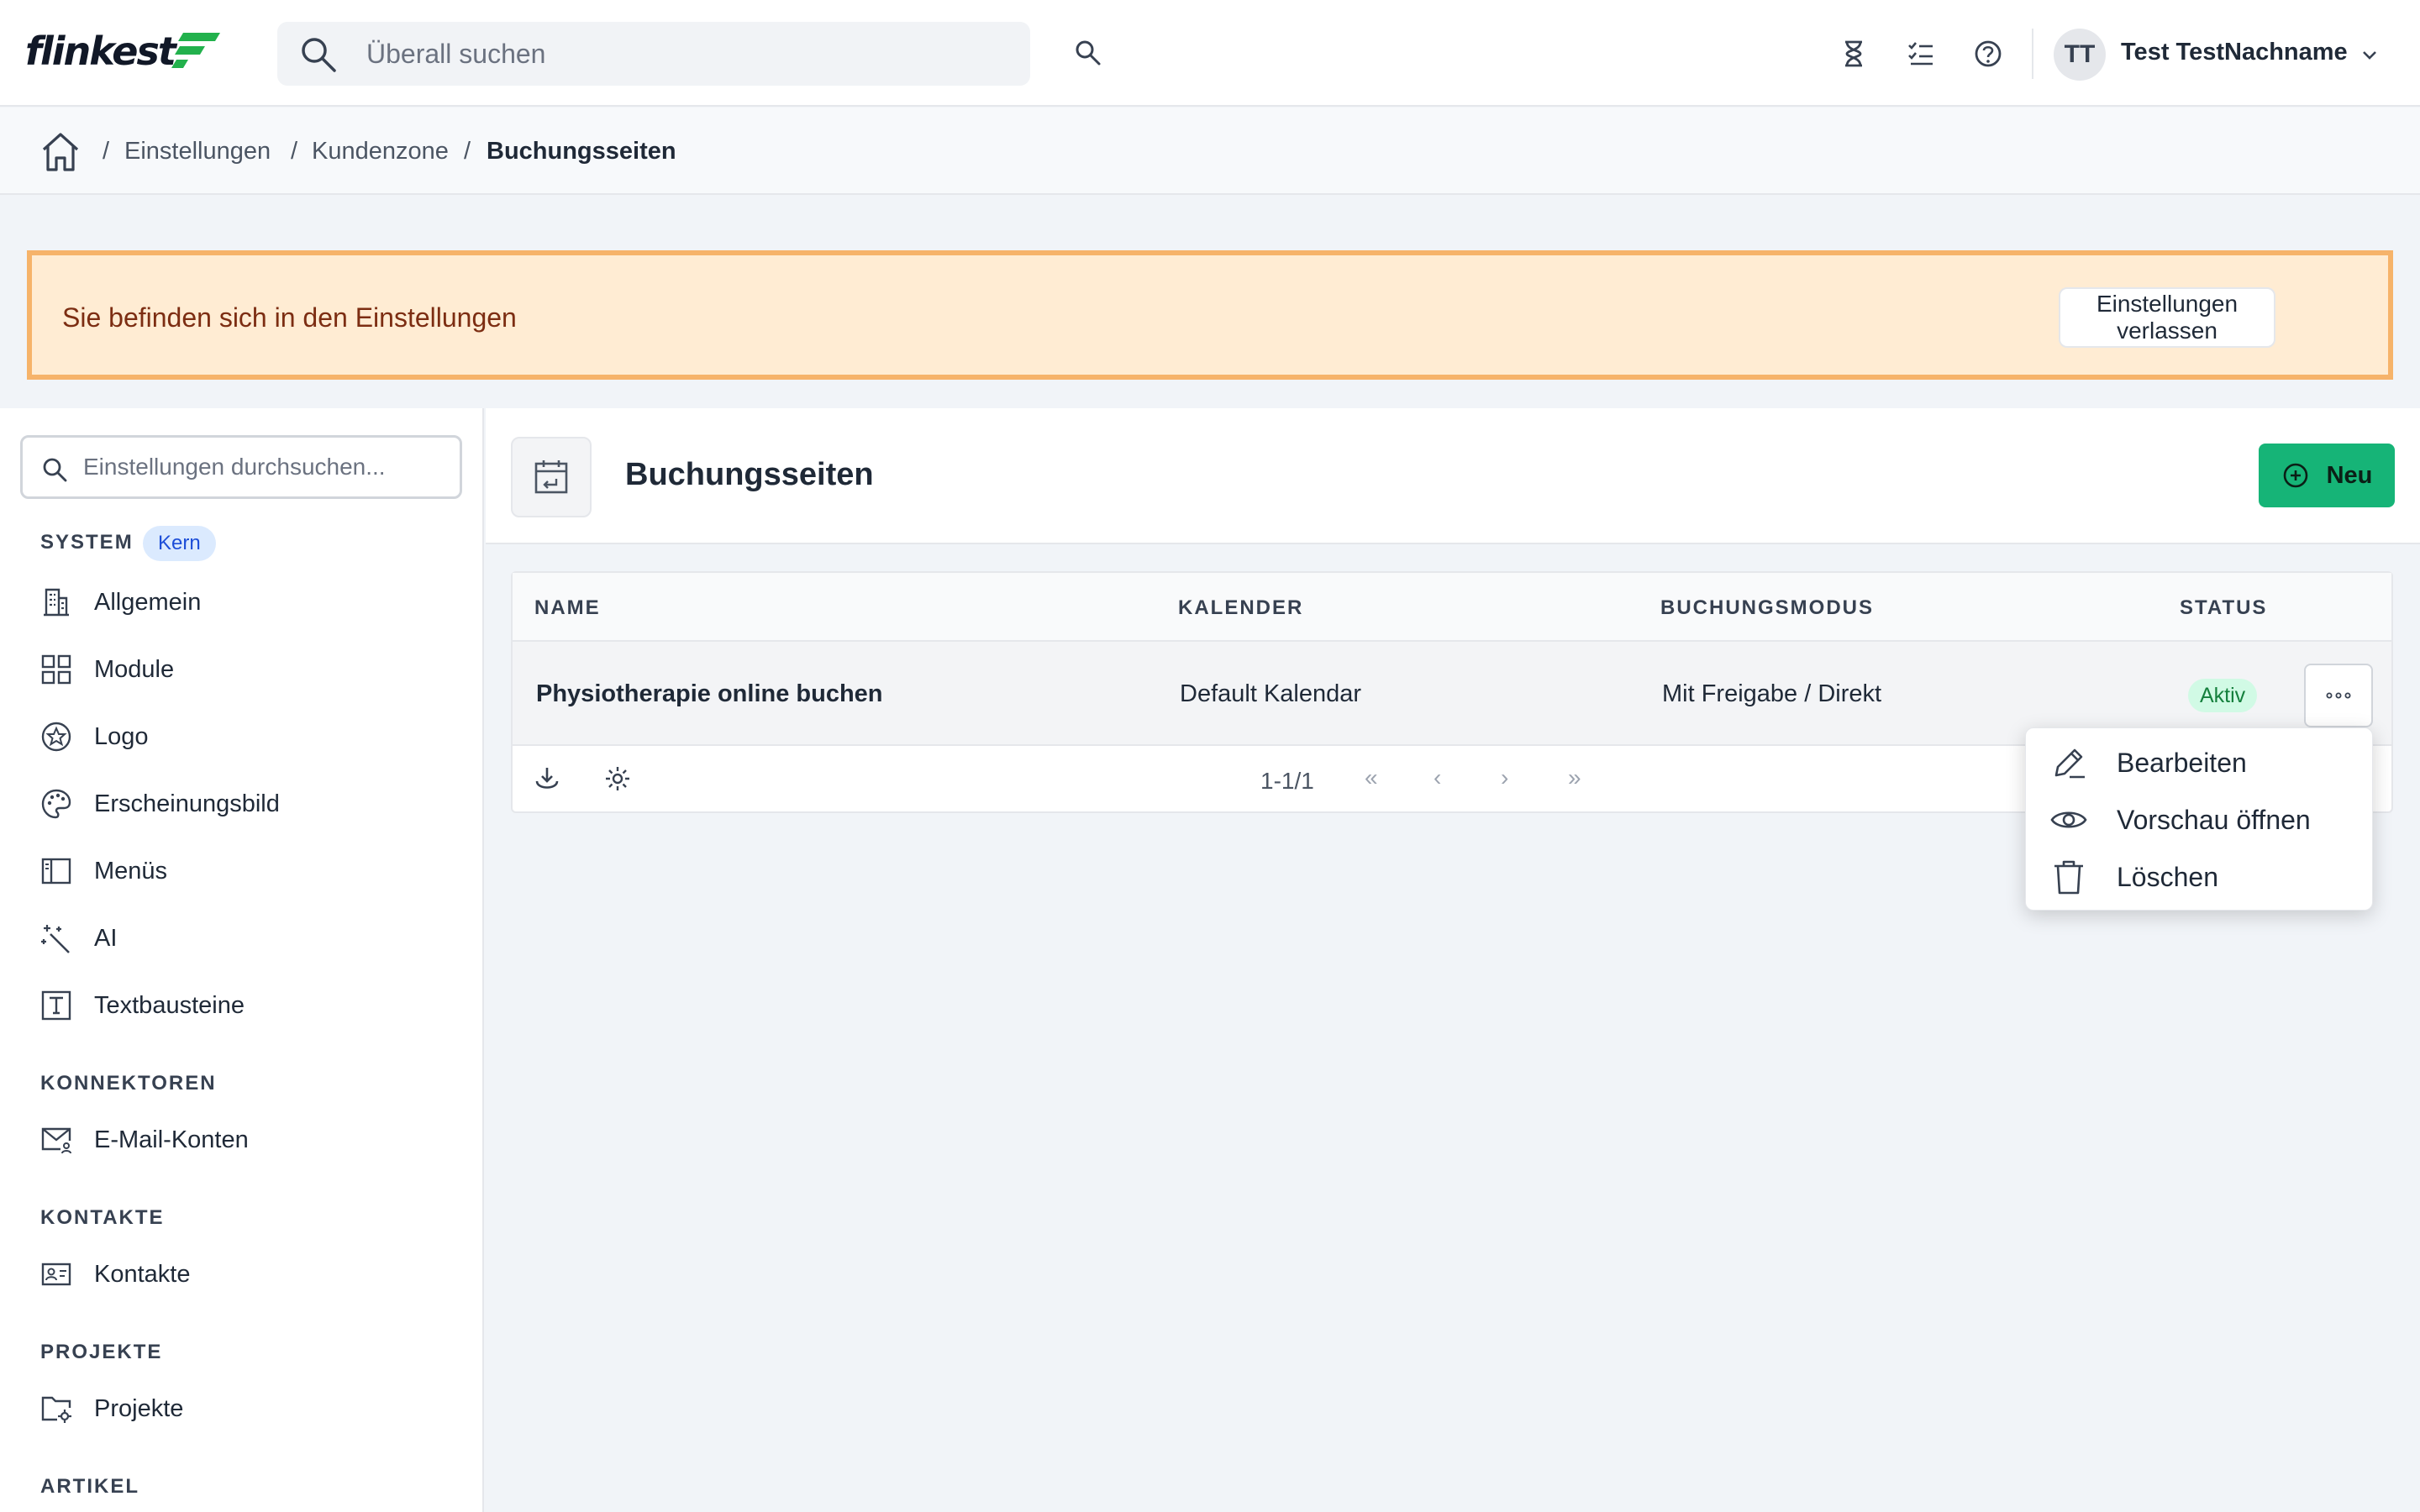 The image size is (2420, 1512). I want to click on more-horizontal-icon, so click(2338, 695).